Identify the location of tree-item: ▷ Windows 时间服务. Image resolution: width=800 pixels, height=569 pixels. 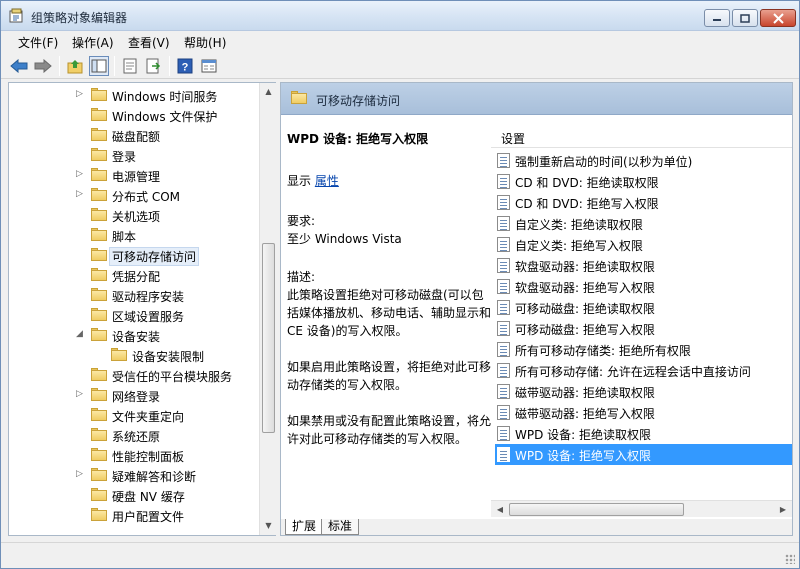
(134, 95).